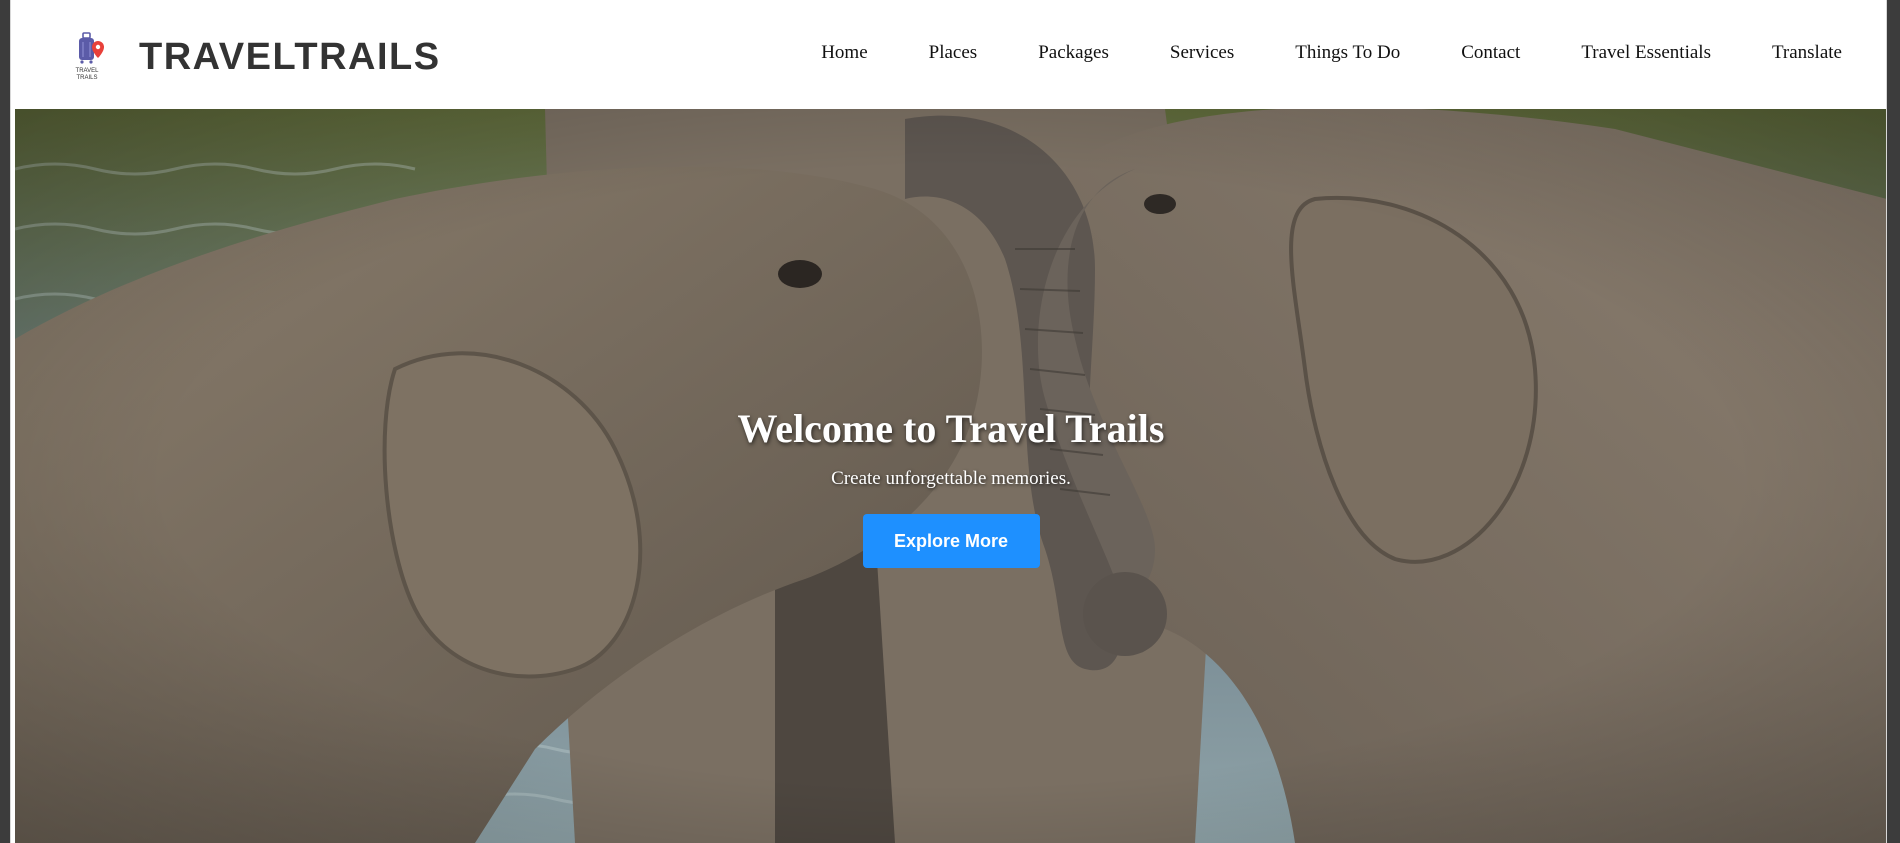 Image resolution: width=1900 pixels, height=843 pixels. I want to click on hero-subtitle: Create unforgettable memories., so click(951, 478).